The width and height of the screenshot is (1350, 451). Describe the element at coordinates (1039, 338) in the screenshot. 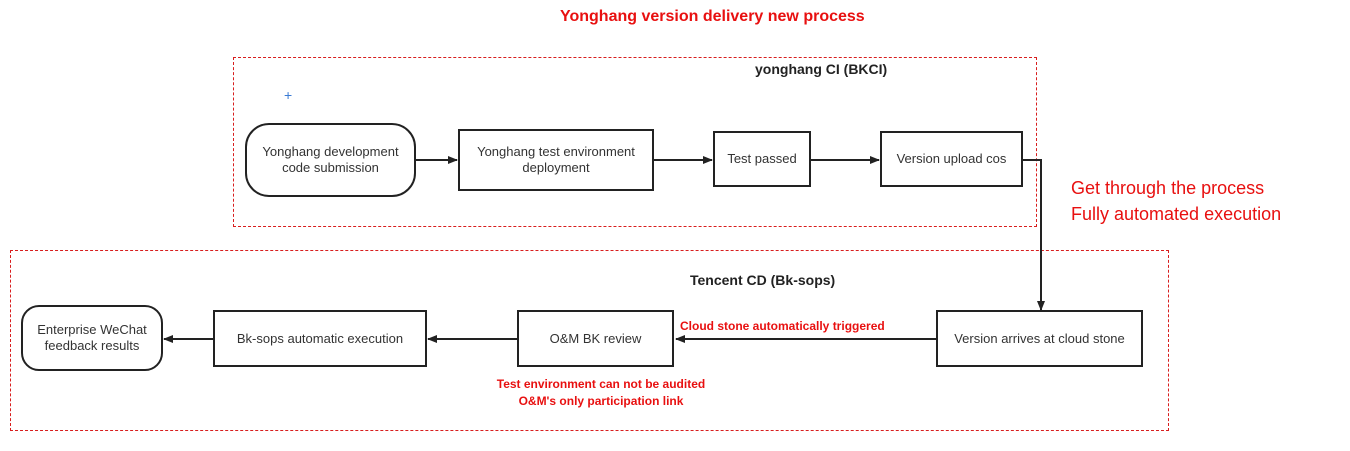

I see `node-arrives-cloud: Version arrives at cloud stone` at that location.